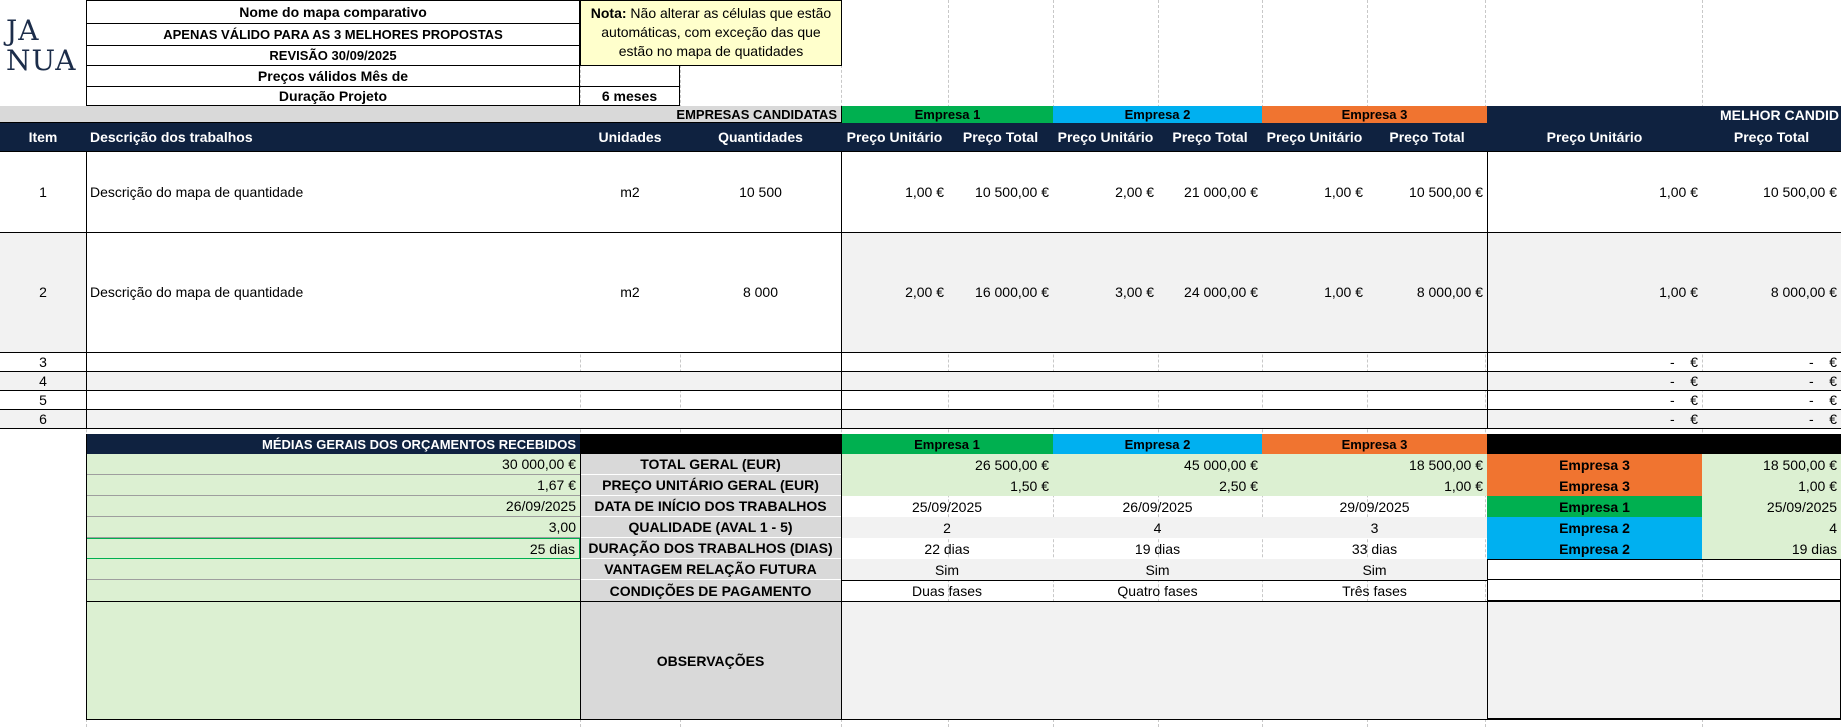  What do you see at coordinates (1374, 569) in the screenshot?
I see `c3-future-advantage: Sim` at bounding box center [1374, 569].